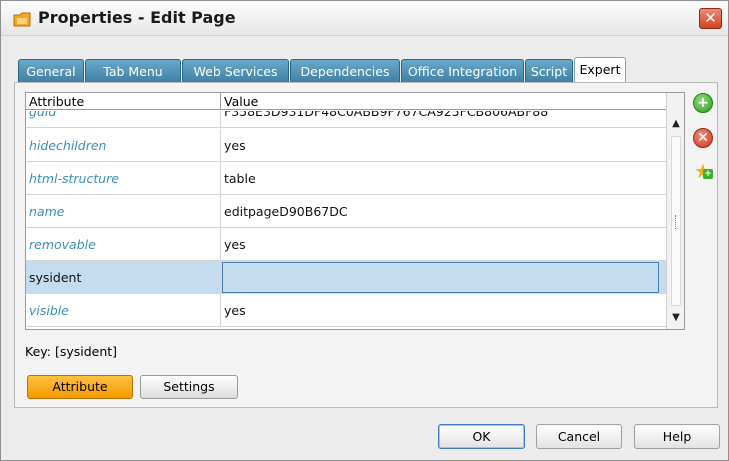 This screenshot has width=729, height=461. I want to click on attribute-toggle-button: Attribute, so click(80, 387).